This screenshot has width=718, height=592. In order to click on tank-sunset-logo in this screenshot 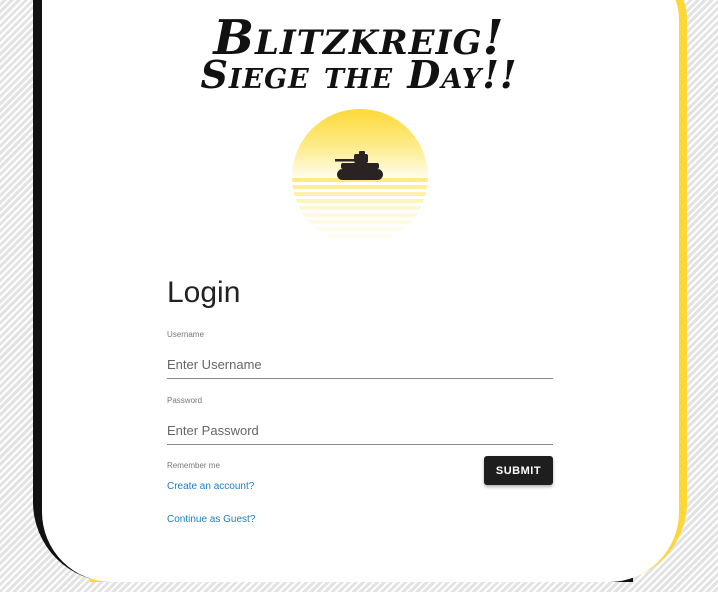, I will do `click(360, 173)`.